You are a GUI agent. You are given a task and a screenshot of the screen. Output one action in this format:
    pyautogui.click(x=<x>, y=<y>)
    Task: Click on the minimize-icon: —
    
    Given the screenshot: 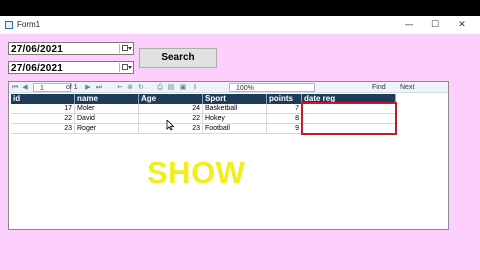 What is the action you would take?
    pyautogui.click(x=409, y=25)
    